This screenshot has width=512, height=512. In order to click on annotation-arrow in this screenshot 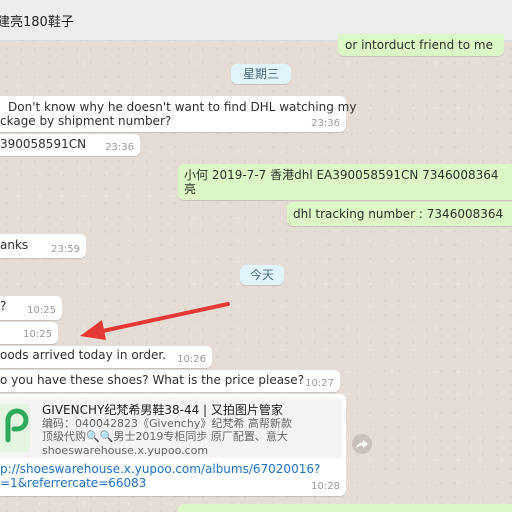, I will do `click(155, 321)`.